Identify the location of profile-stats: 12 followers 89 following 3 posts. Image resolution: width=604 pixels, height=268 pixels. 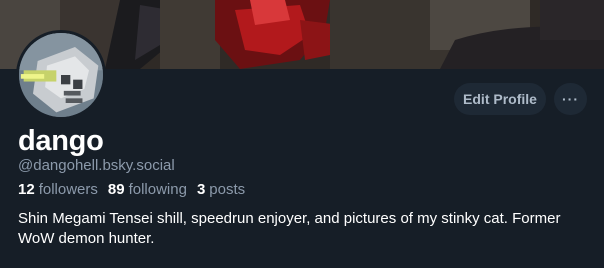
(131, 190).